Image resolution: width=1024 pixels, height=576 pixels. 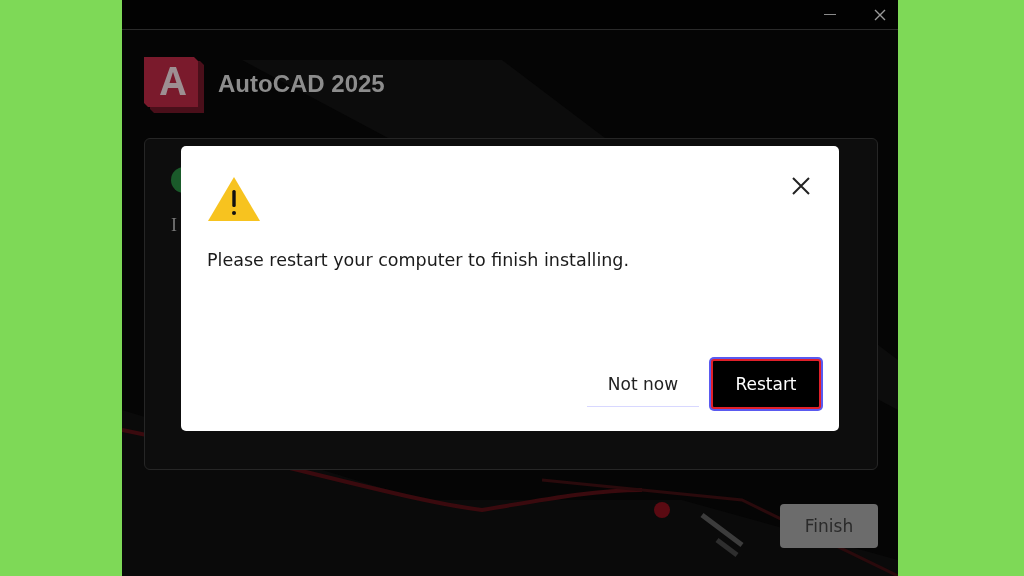 I want to click on dialog-message: Please restart your computer to finish installing., so click(x=418, y=260).